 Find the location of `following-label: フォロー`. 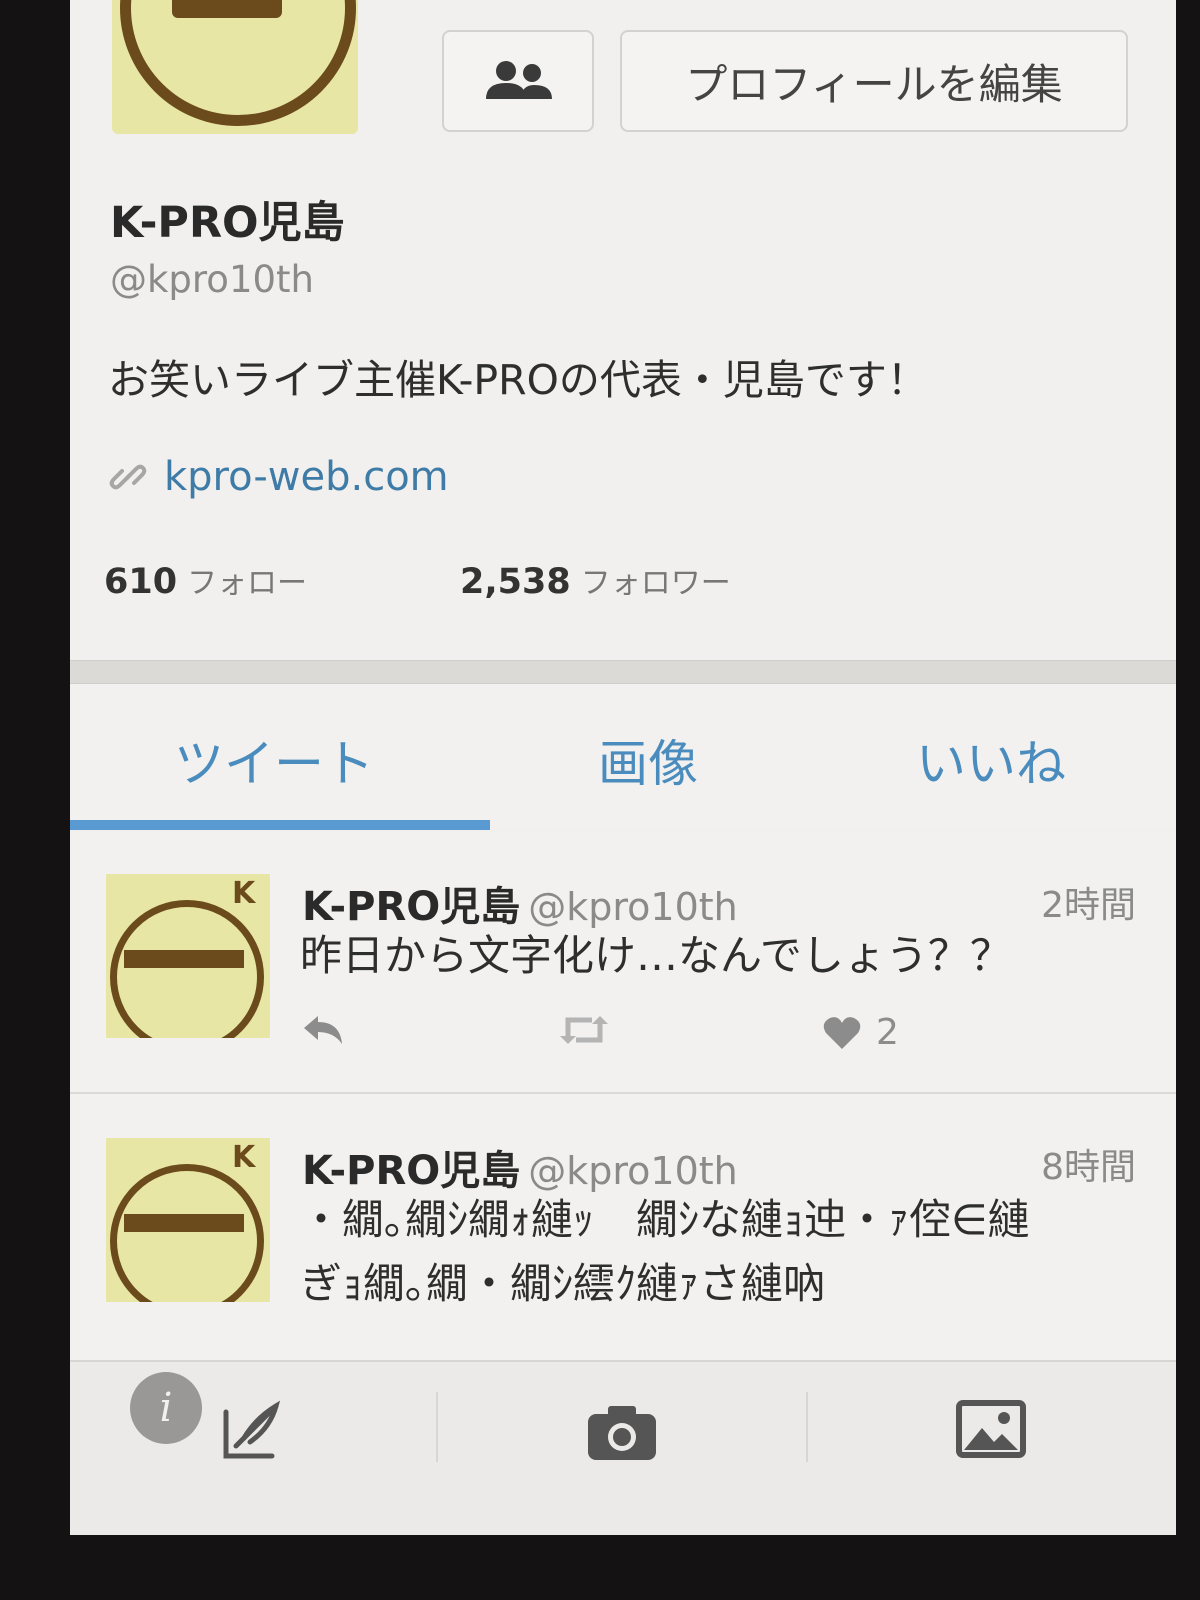

following-label: フォロー is located at coordinates (247, 583).